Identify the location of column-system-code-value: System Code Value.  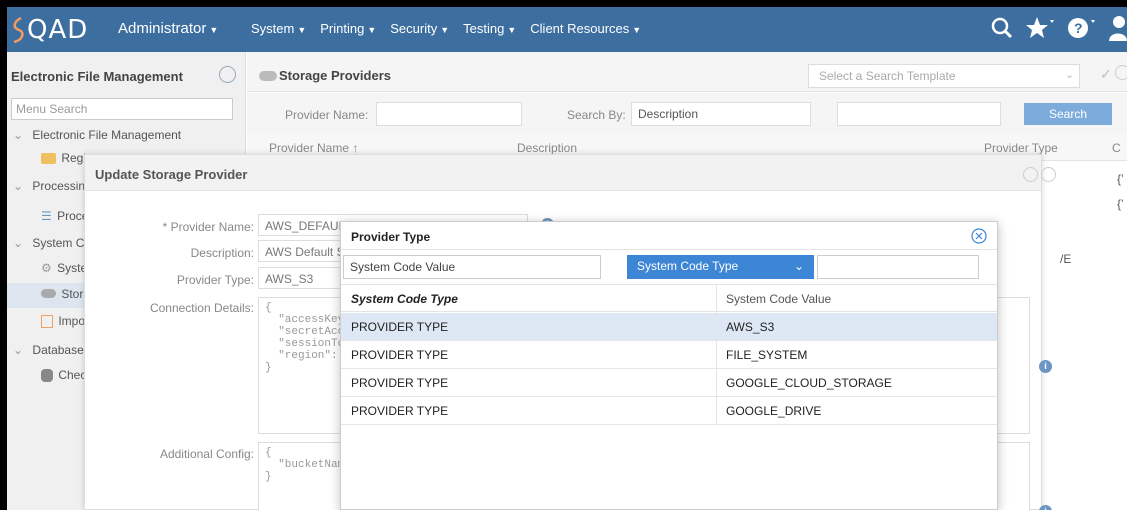
(778, 299).